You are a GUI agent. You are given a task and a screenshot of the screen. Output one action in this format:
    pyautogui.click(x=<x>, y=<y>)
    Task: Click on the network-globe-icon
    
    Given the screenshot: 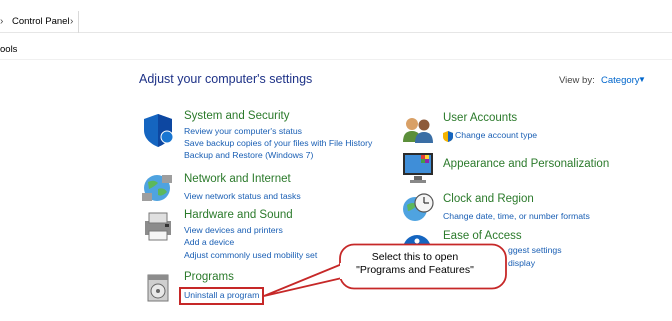 What is the action you would take?
    pyautogui.click(x=156, y=187)
    